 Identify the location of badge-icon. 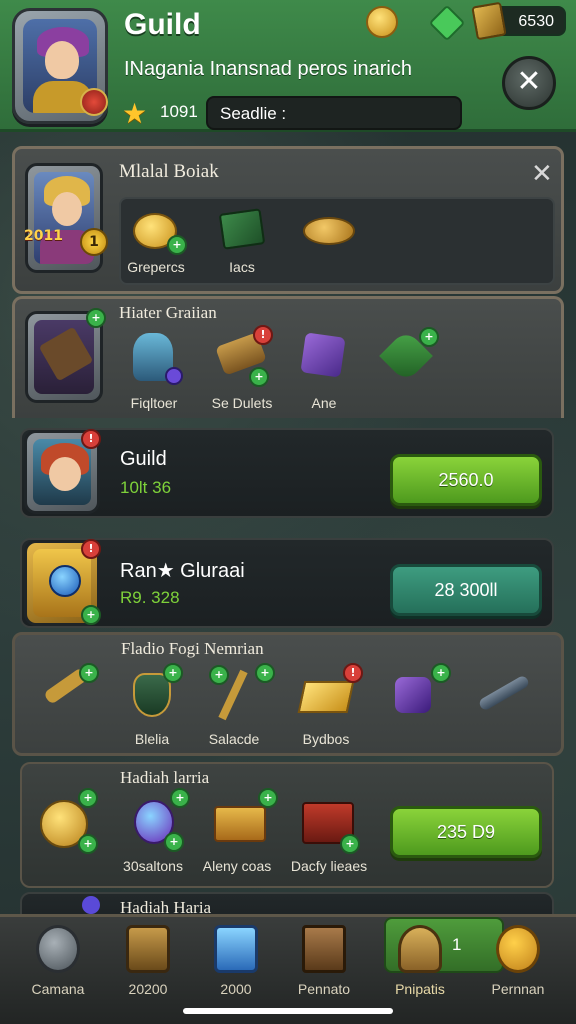
(420, 949).